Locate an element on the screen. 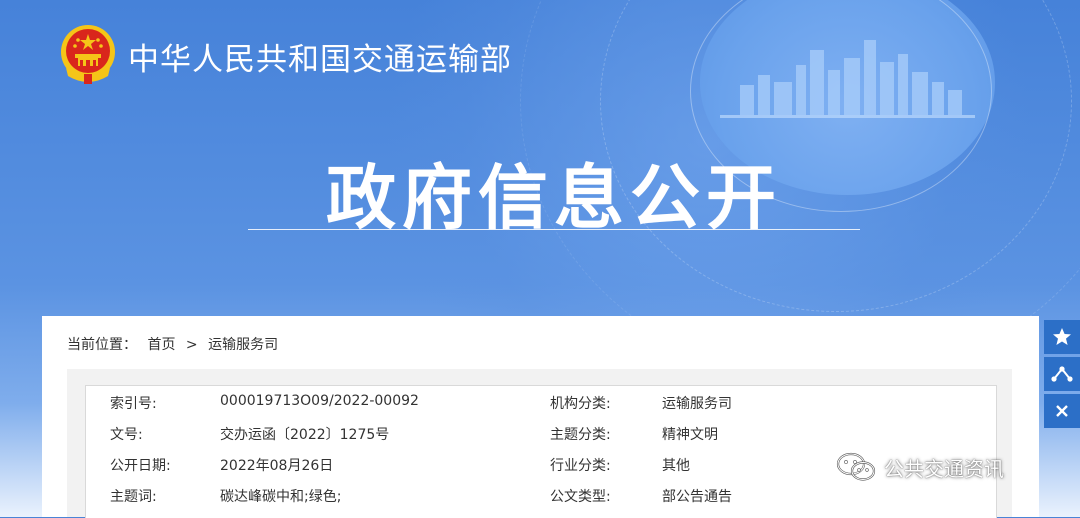 The width and height of the screenshot is (1080, 518). info-row: 文号: 交办运函〔2022〕1275号 主题分类: 精神文明 is located at coordinates (541, 432).